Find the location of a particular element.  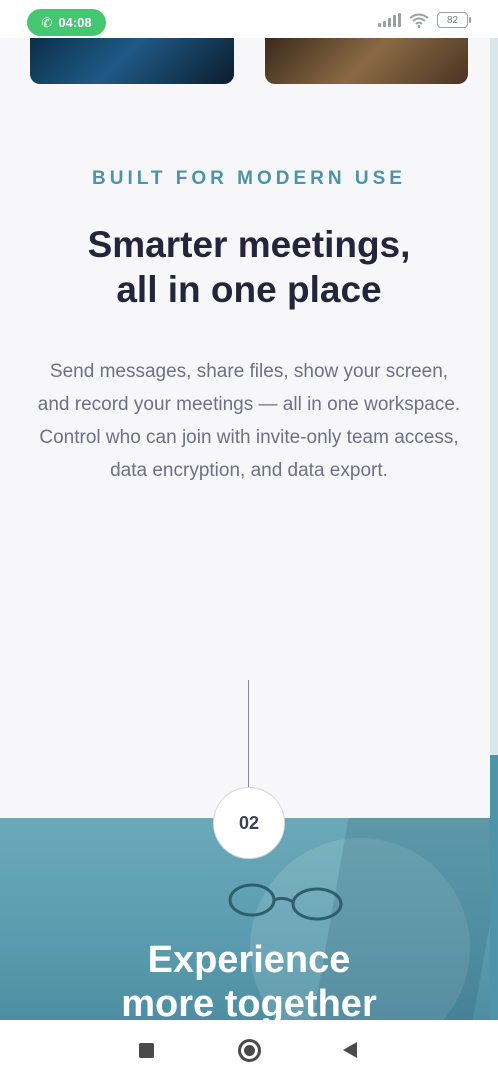

wifi-icon is located at coordinates (419, 20).